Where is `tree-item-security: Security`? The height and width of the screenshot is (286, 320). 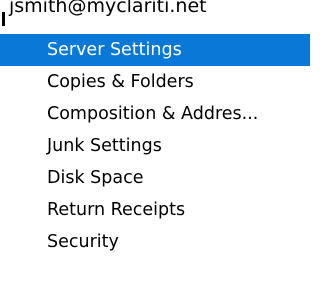
tree-item-security: Security is located at coordinates (155, 242).